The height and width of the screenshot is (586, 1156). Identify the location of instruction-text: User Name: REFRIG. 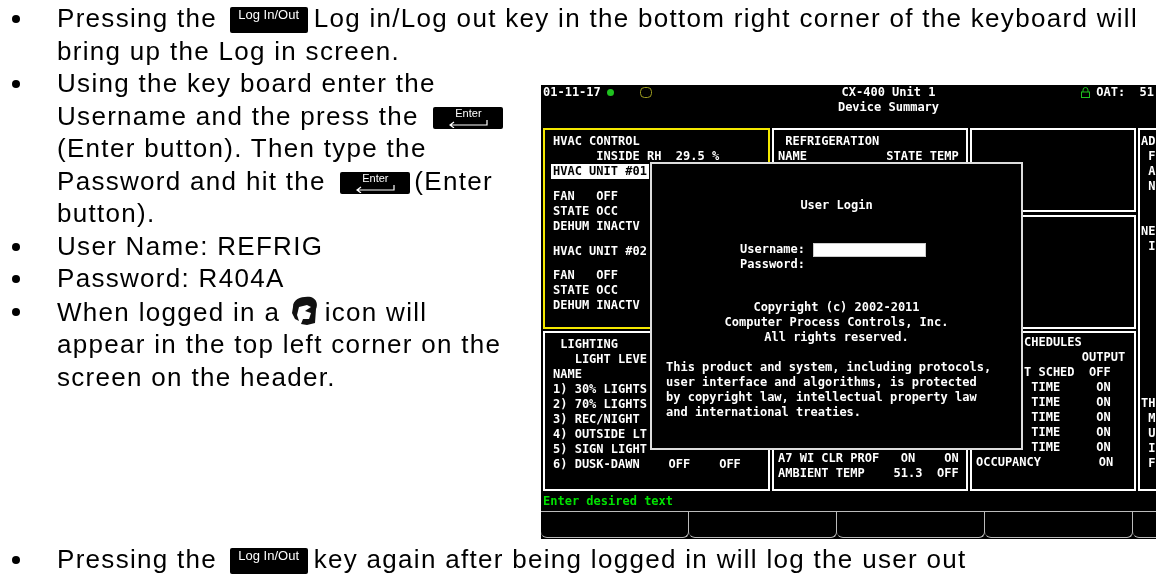
(190, 245).